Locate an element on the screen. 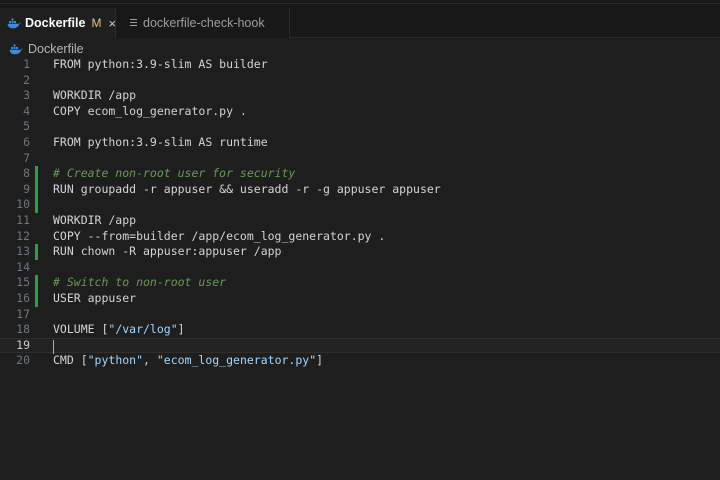 The width and height of the screenshot is (720, 480). code-line: 3 WORKDIR /app is located at coordinates (360, 96).